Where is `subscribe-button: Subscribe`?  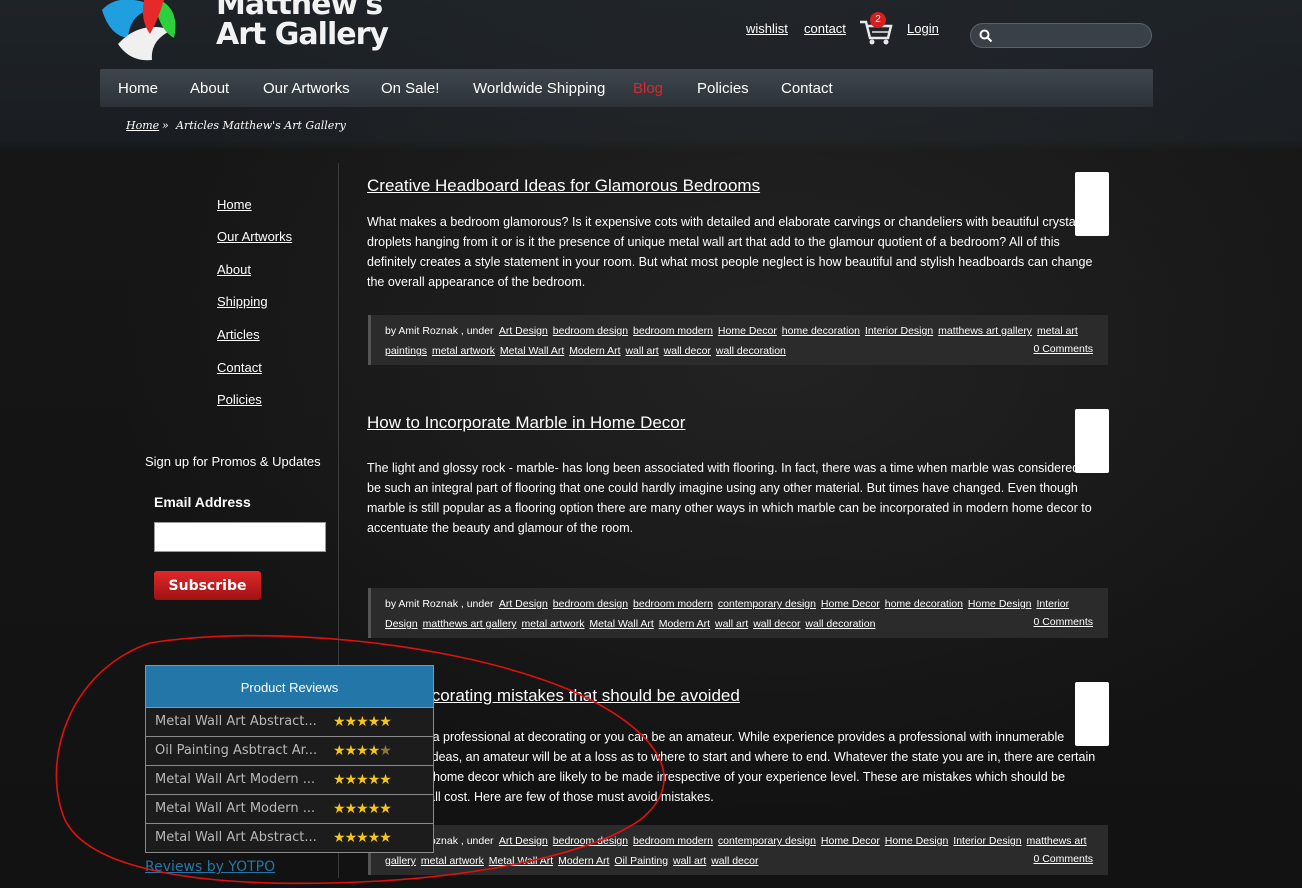
subscribe-button: Subscribe is located at coordinates (207, 585).